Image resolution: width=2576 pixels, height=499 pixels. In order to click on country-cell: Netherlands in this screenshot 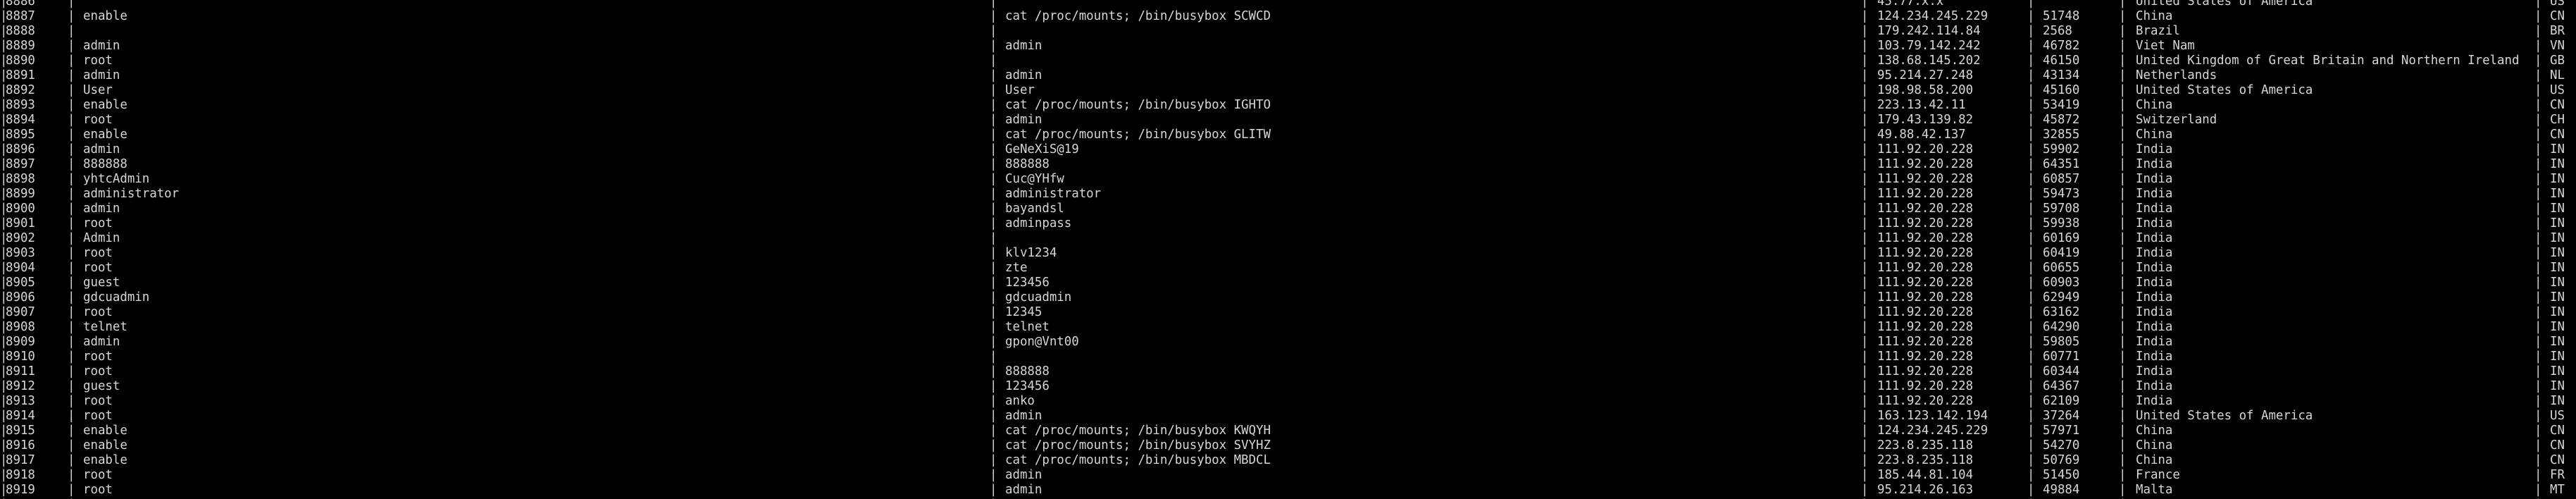, I will do `click(2176, 75)`.